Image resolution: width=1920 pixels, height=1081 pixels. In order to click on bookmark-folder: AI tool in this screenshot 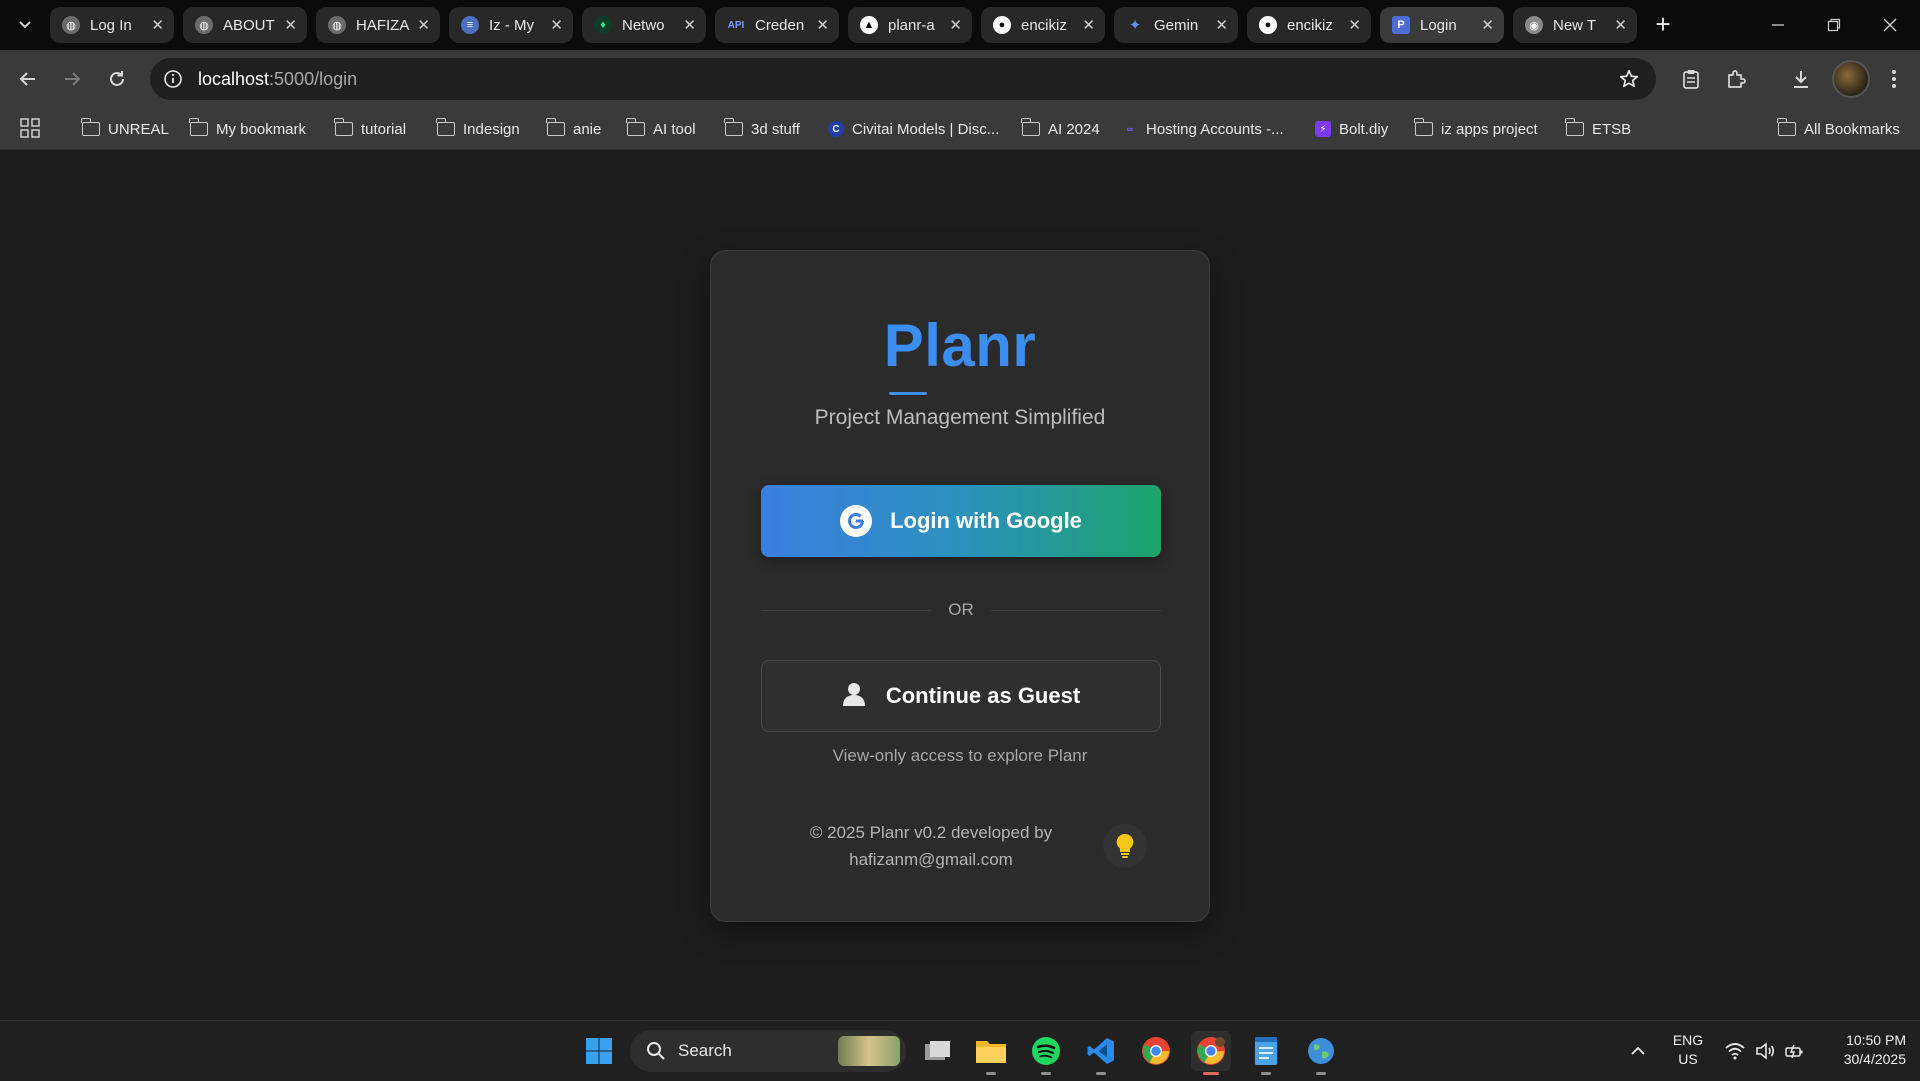, I will do `click(661, 129)`.